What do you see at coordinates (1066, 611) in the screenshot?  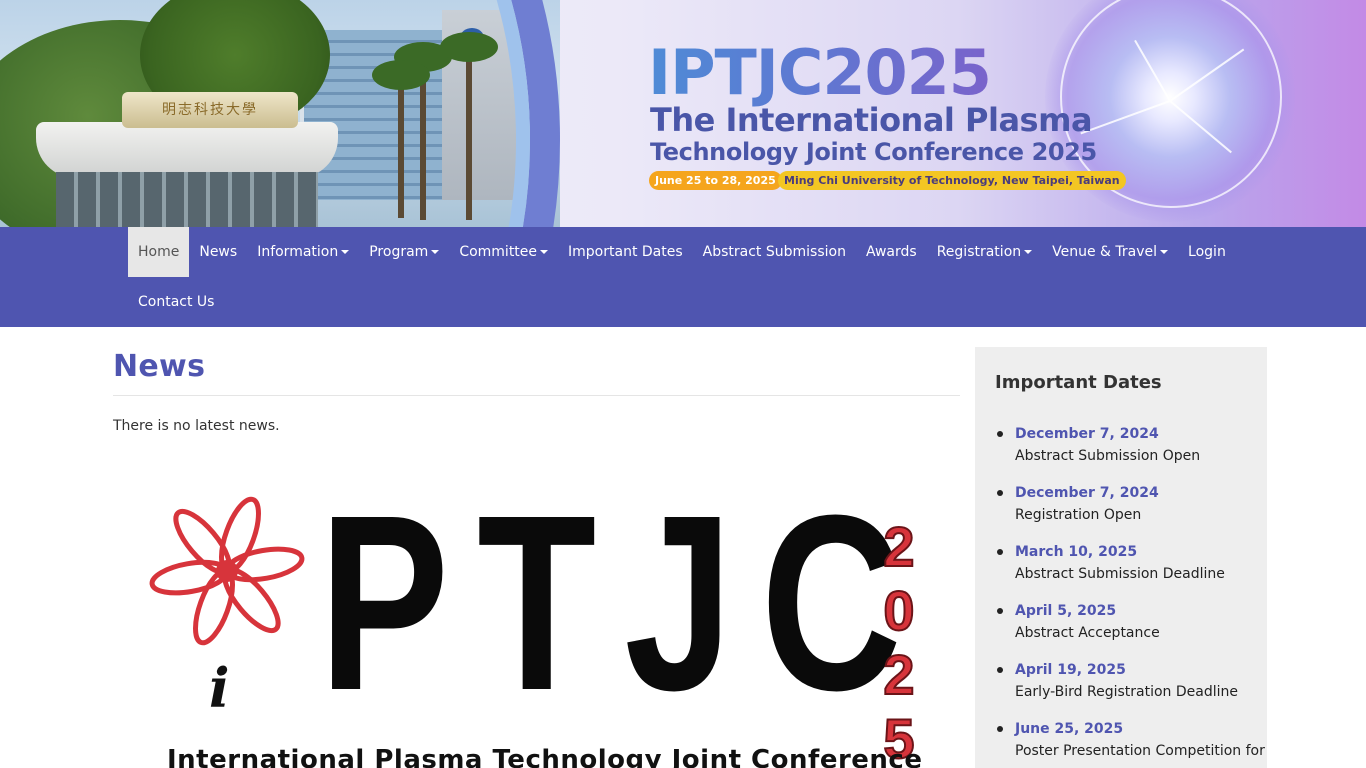 I see `date-value: April 5, 2025` at bounding box center [1066, 611].